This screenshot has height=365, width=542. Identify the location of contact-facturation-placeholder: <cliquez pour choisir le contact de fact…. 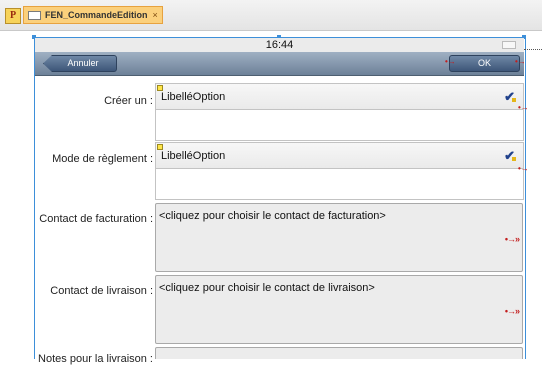
(272, 216).